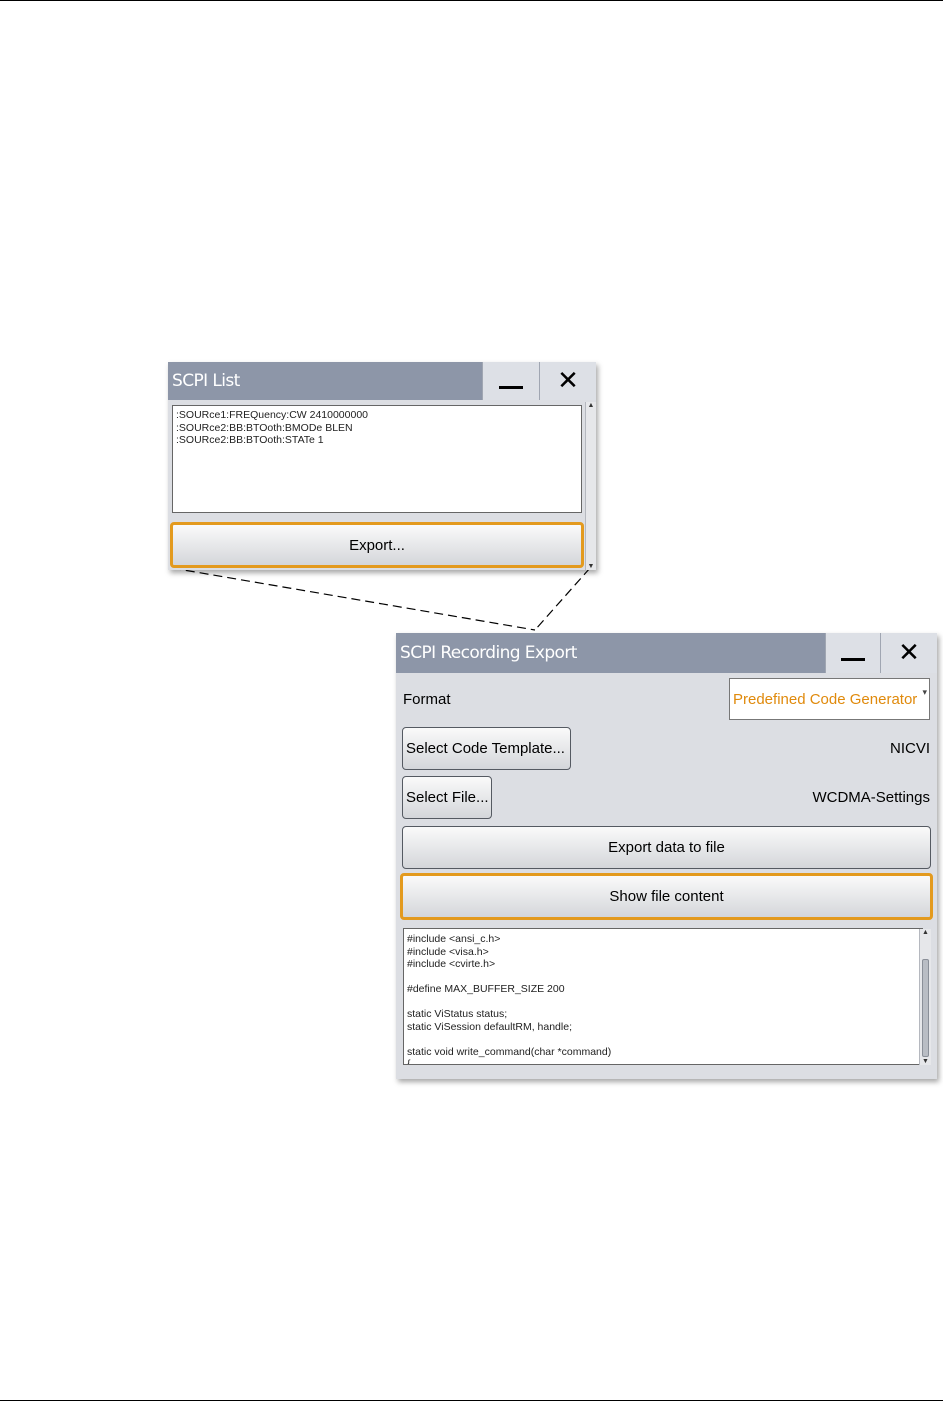  I want to click on export-data-to-file-button: Export data to file, so click(666, 847).